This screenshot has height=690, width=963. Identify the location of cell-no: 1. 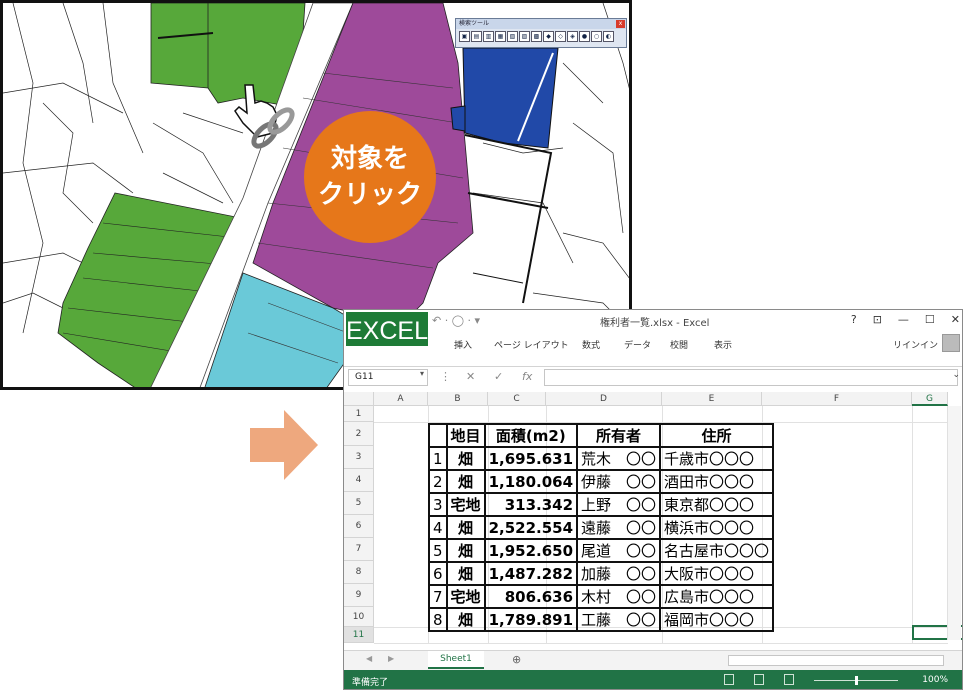
(438, 458).